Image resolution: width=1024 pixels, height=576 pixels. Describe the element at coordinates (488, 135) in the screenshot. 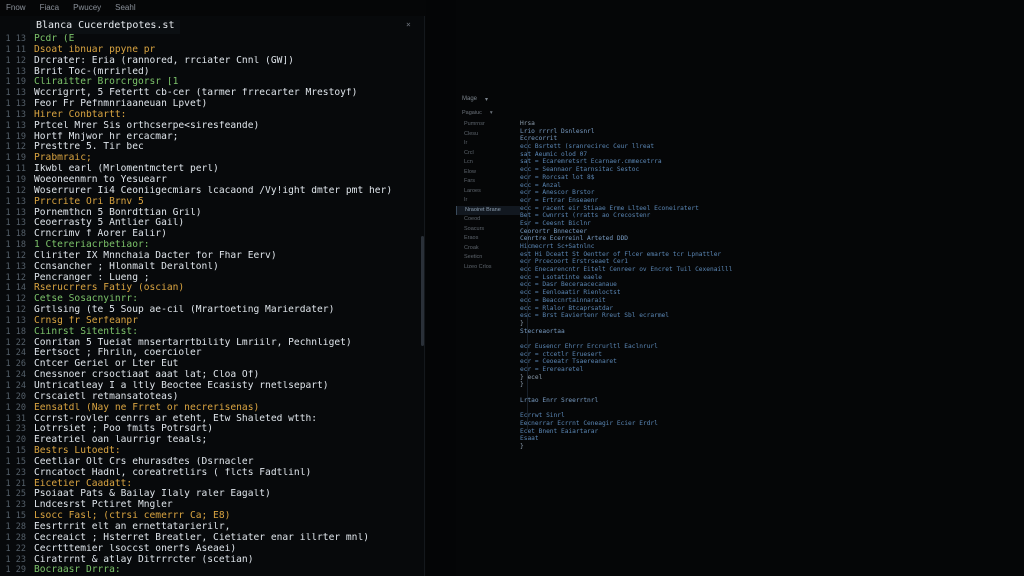

I see `sidebar-item: Clesu` at that location.